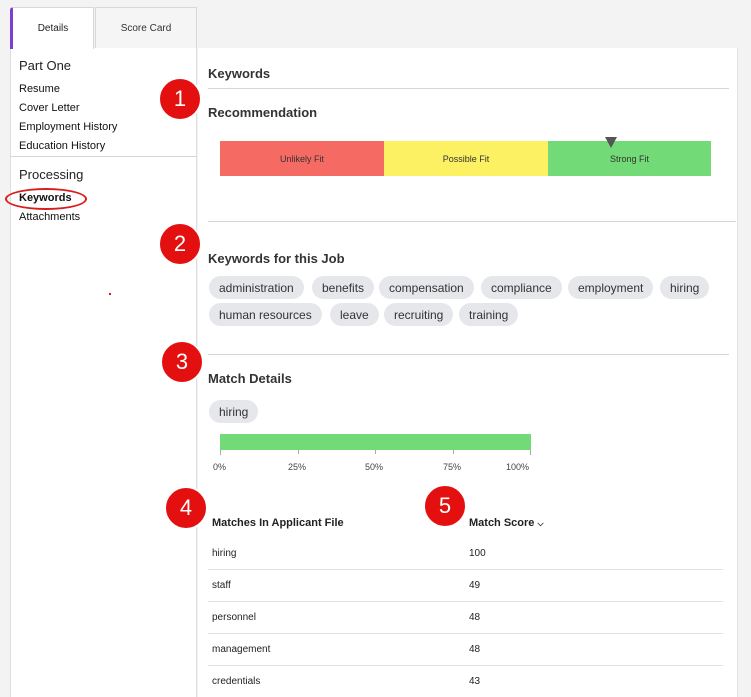 The width and height of the screenshot is (751, 697). Describe the element at coordinates (234, 411) in the screenshot. I see `selected-keyword-chip: hiring` at that location.